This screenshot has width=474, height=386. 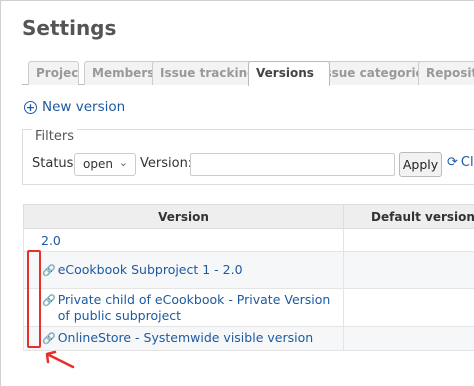 What do you see at coordinates (183, 240) in the screenshot?
I see `version-cell: 2.0` at bounding box center [183, 240].